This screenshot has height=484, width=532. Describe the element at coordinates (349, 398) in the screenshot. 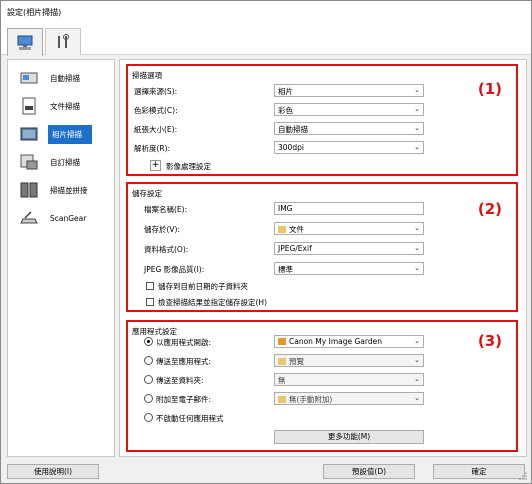

I see `attach-to-email-dropdown: 無(手動附加) ⌄` at that location.